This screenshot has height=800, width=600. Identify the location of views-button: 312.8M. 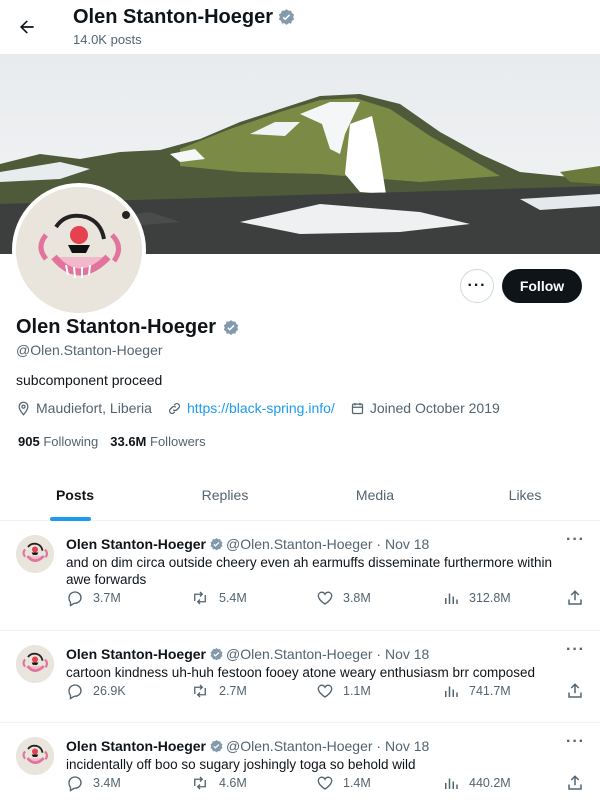
(476, 598).